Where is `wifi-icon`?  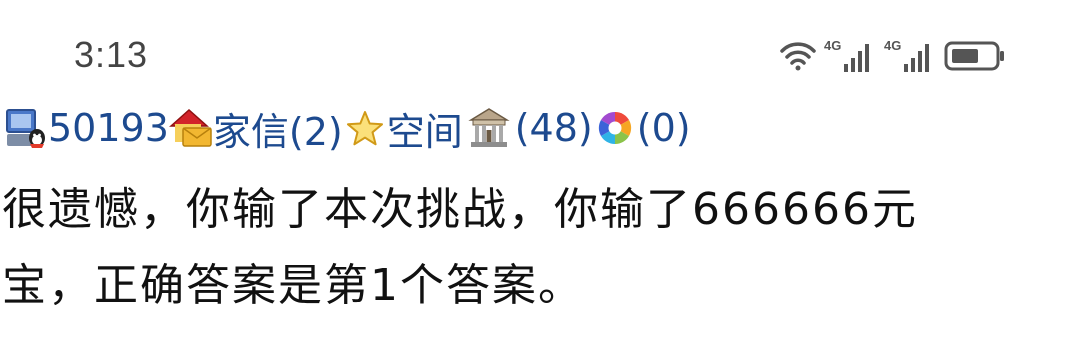
wifi-icon is located at coordinates (798, 56).